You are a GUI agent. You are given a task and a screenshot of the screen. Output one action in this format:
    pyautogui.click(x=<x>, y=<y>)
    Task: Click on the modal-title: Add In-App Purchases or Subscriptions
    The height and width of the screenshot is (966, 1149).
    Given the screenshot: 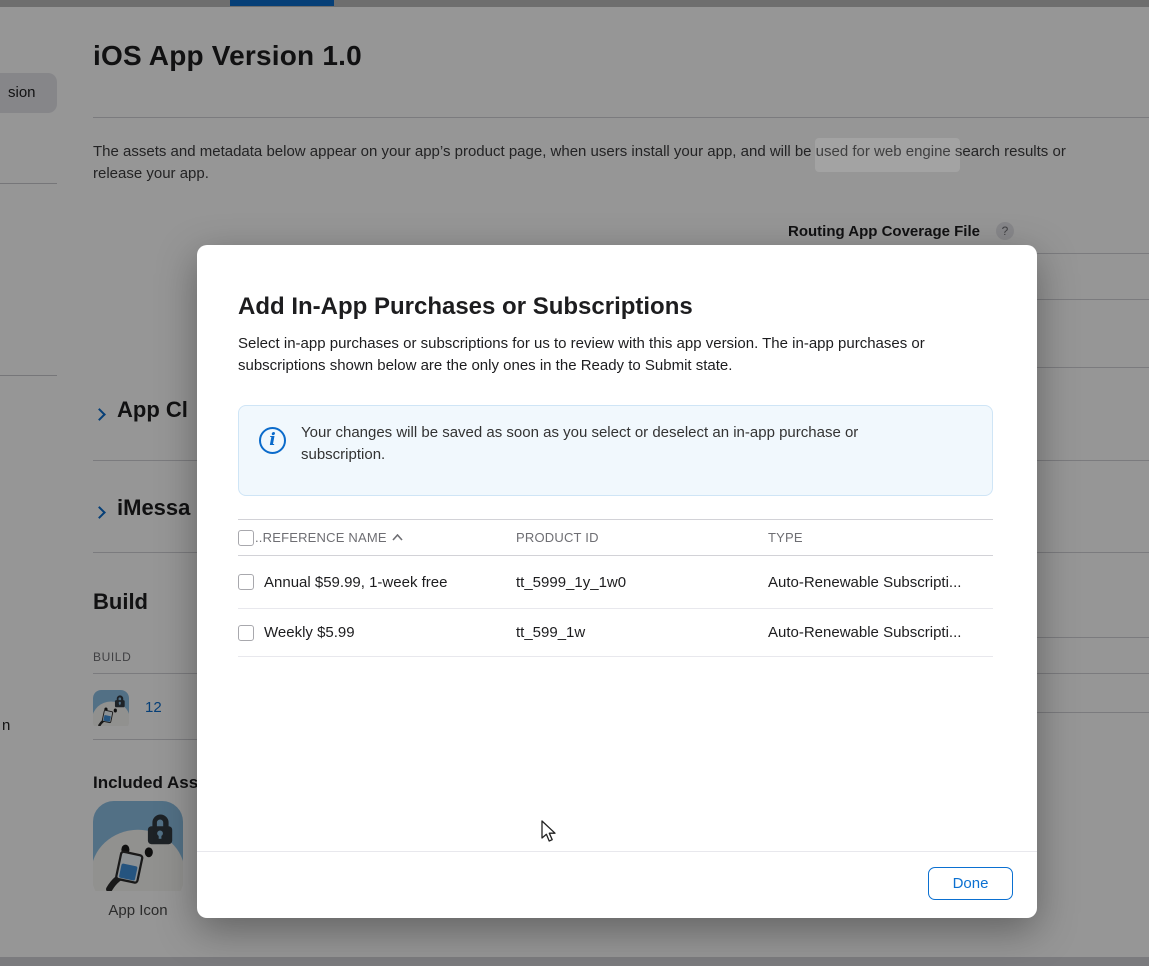 What is the action you would take?
    pyautogui.click(x=465, y=306)
    